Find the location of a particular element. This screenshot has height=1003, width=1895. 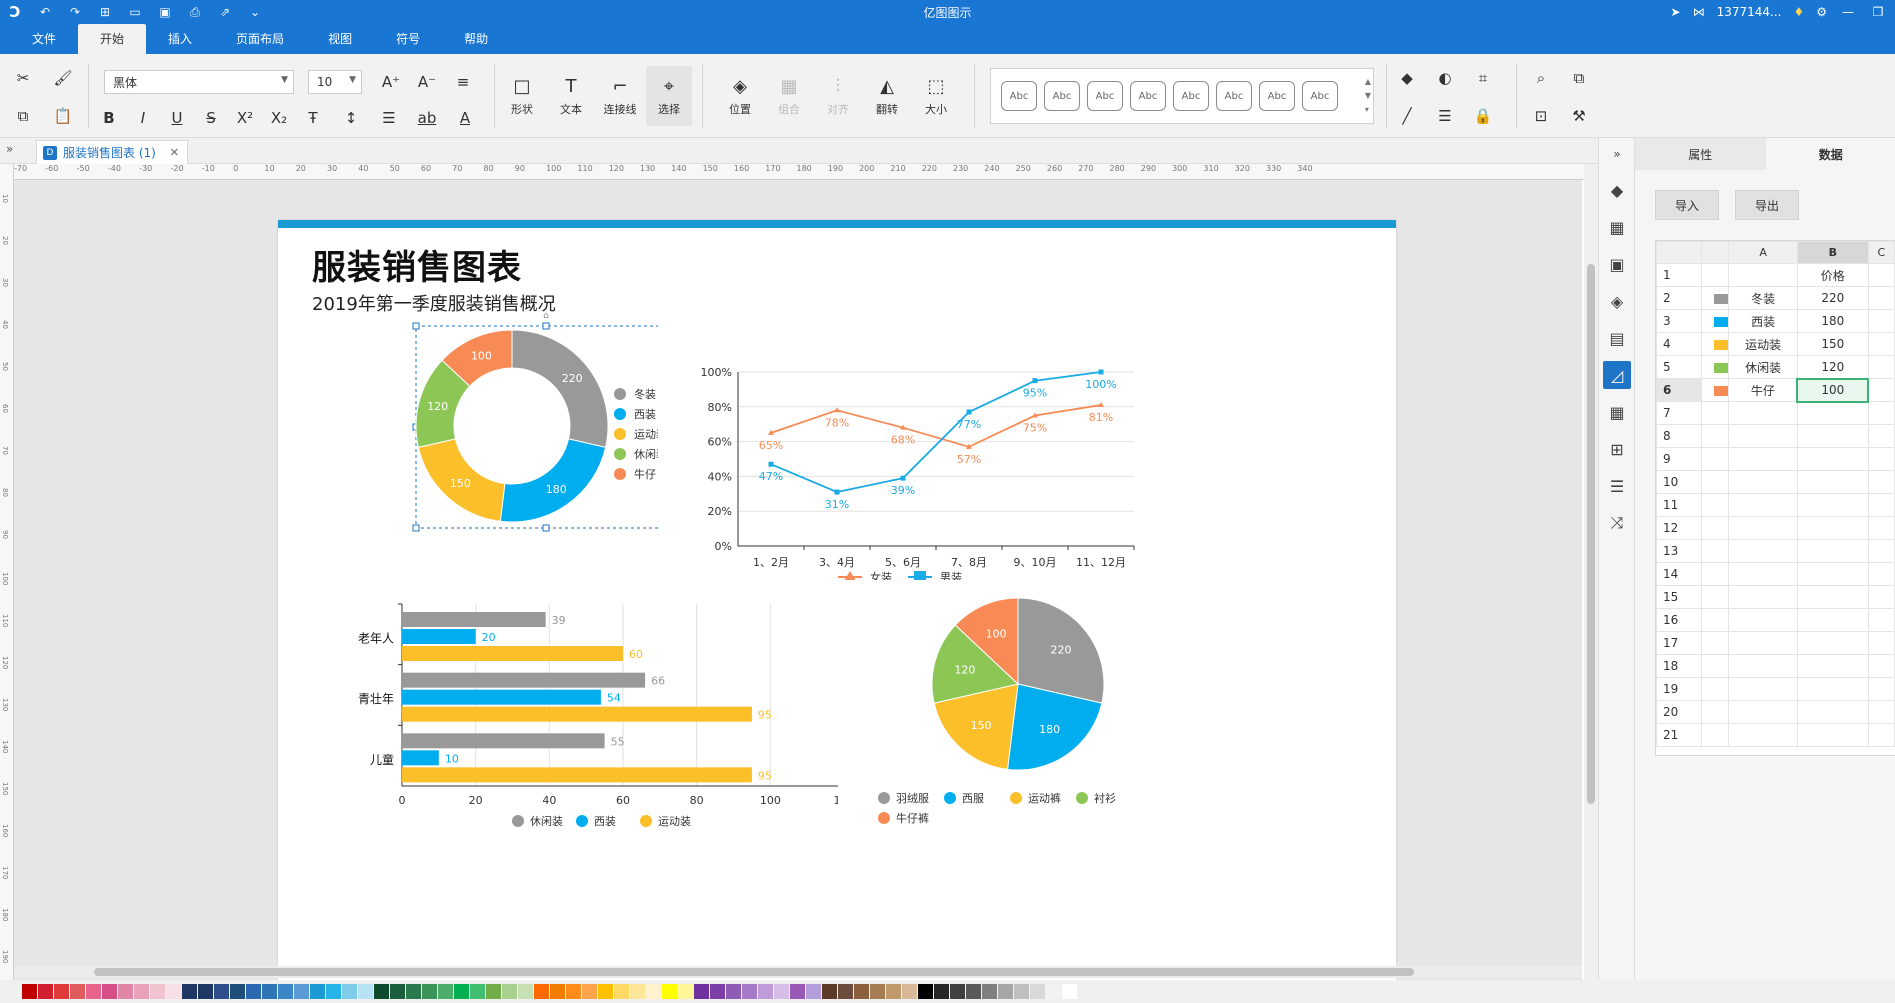

layers-icon: ◈ is located at coordinates (1617, 301).